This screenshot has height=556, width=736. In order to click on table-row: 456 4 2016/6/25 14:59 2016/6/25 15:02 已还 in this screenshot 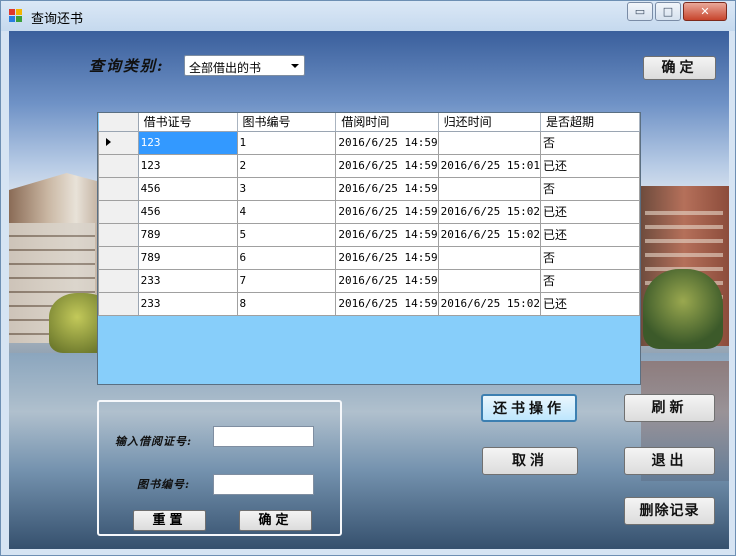, I will do `click(369, 211)`.